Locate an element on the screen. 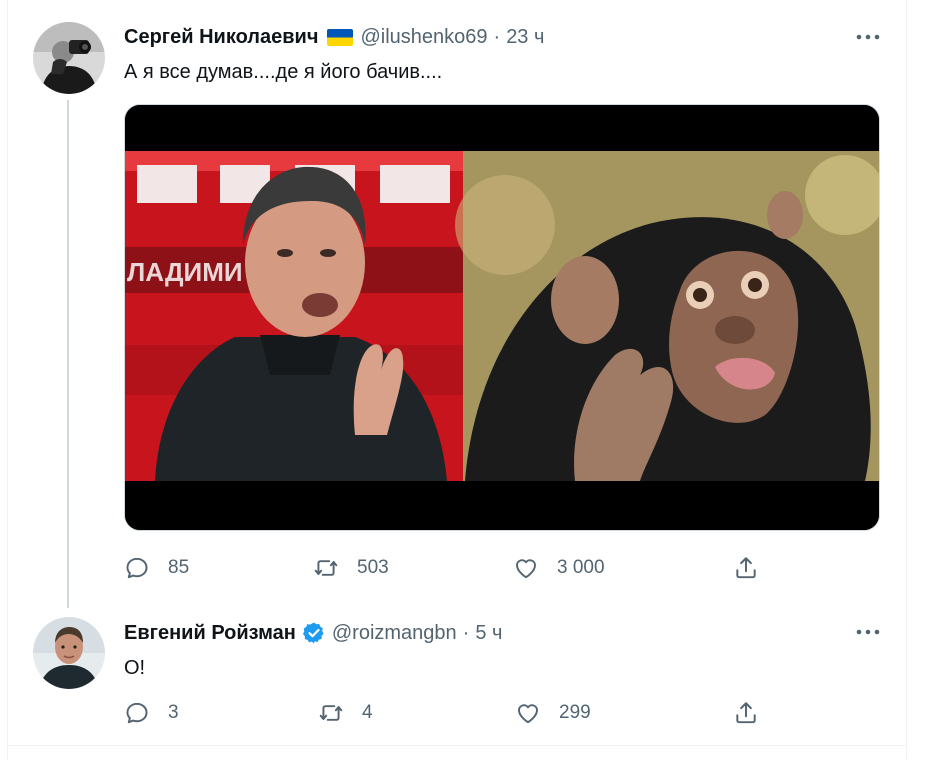 This screenshot has height=760, width=931. like-button: 3 000 is located at coordinates (559, 568).